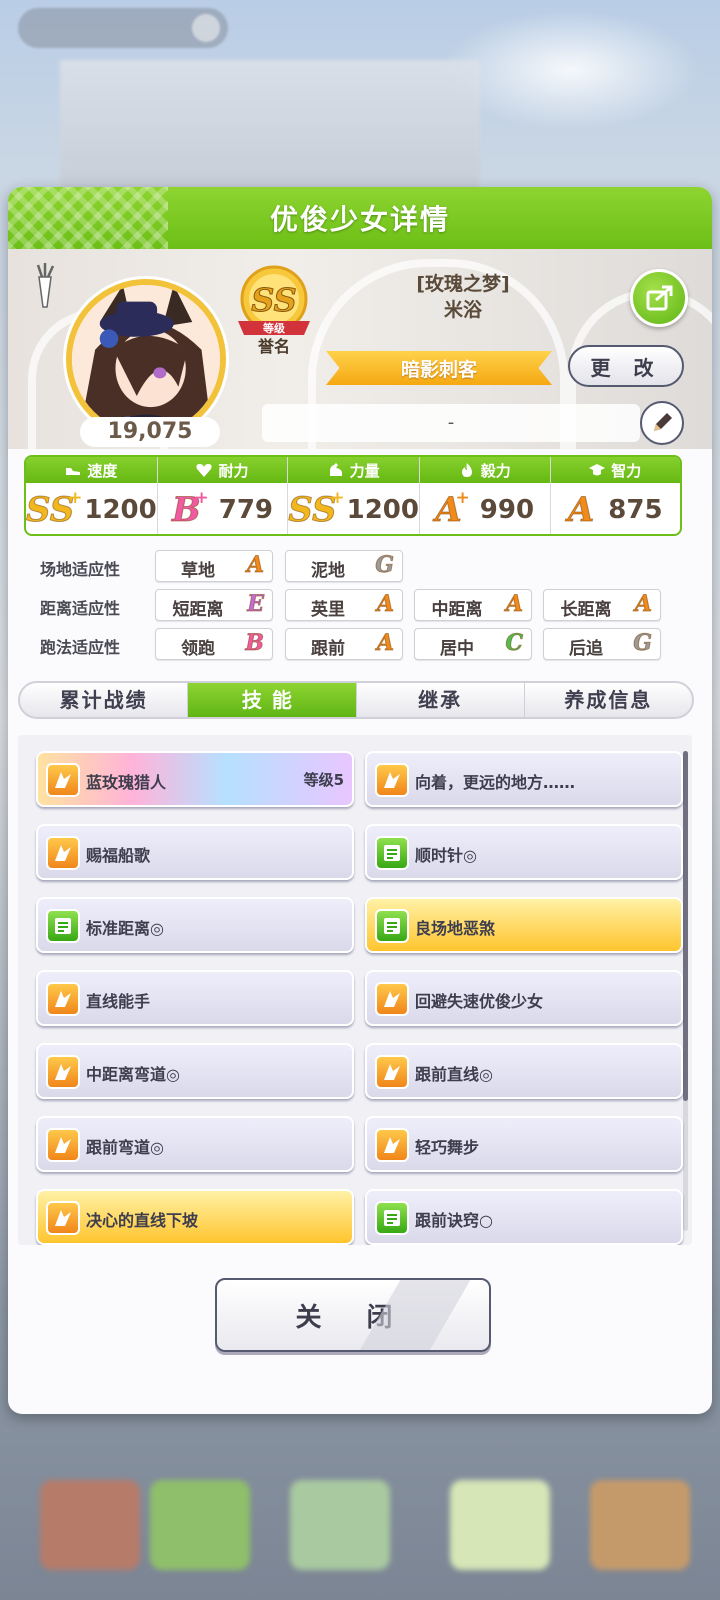 This screenshot has width=720, height=1600. Describe the element at coordinates (80, 569) in the screenshot. I see `aptitude-label: 场地适应性` at that location.